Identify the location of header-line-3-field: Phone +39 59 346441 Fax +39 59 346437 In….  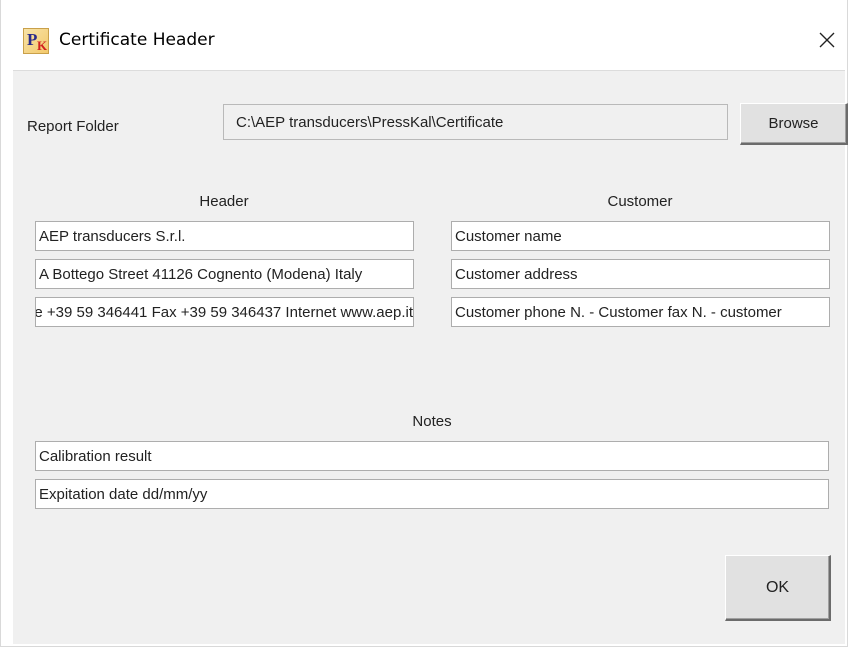
(224, 312).